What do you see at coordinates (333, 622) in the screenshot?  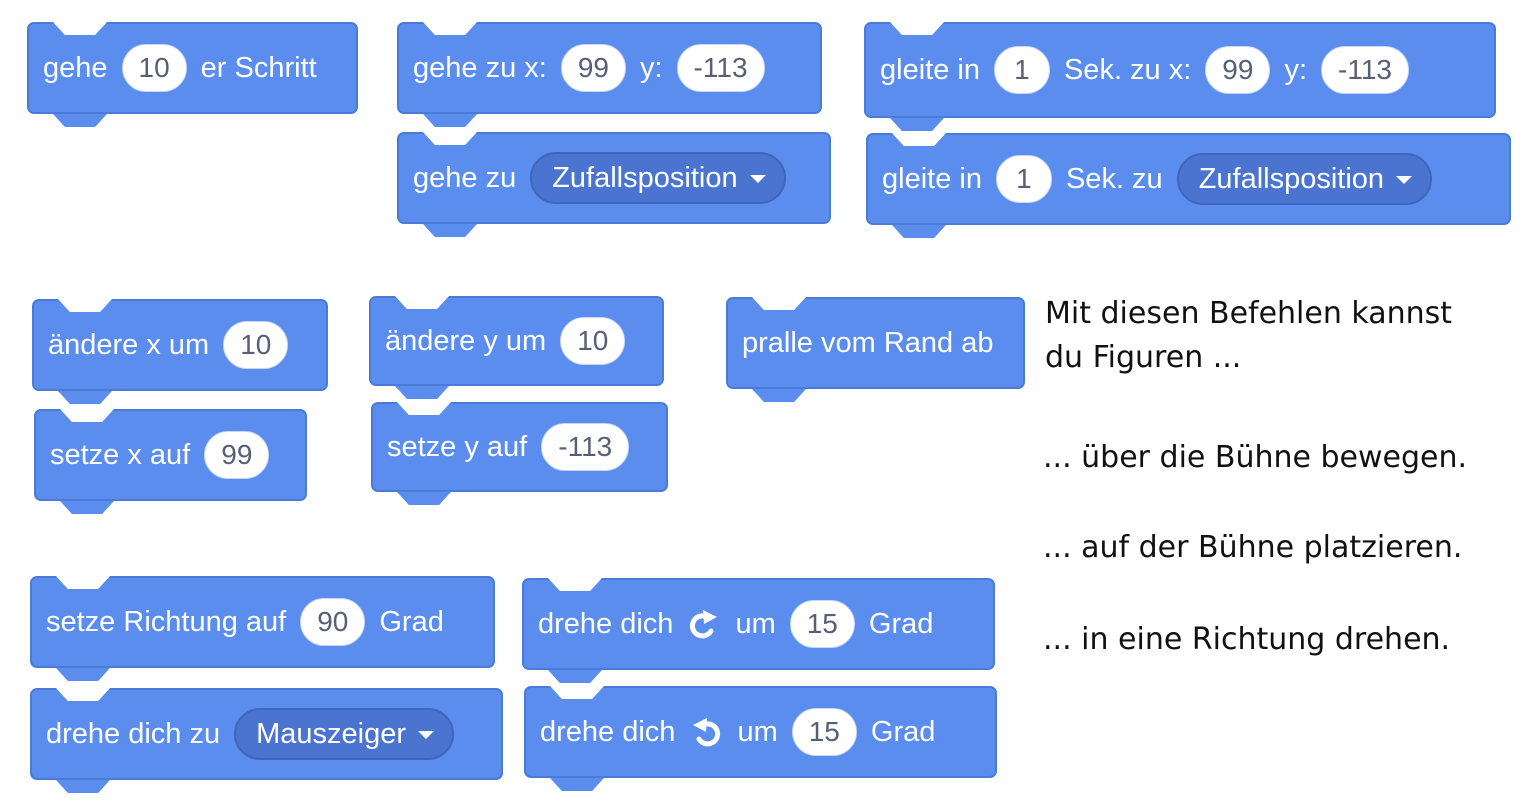 I see `degrees-input: 90` at bounding box center [333, 622].